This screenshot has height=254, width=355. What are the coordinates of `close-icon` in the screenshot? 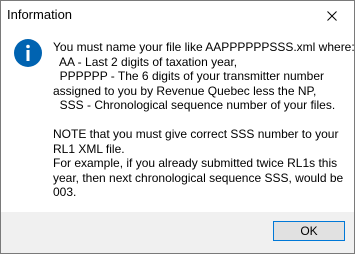 It's located at (332, 16).